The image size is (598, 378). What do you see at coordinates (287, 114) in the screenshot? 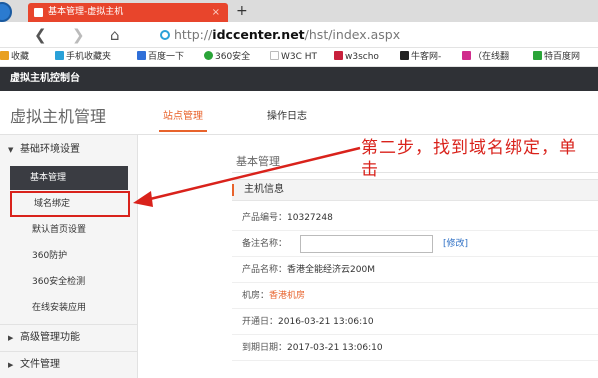
I see `tab-operation-log: 操作日志` at bounding box center [287, 114].